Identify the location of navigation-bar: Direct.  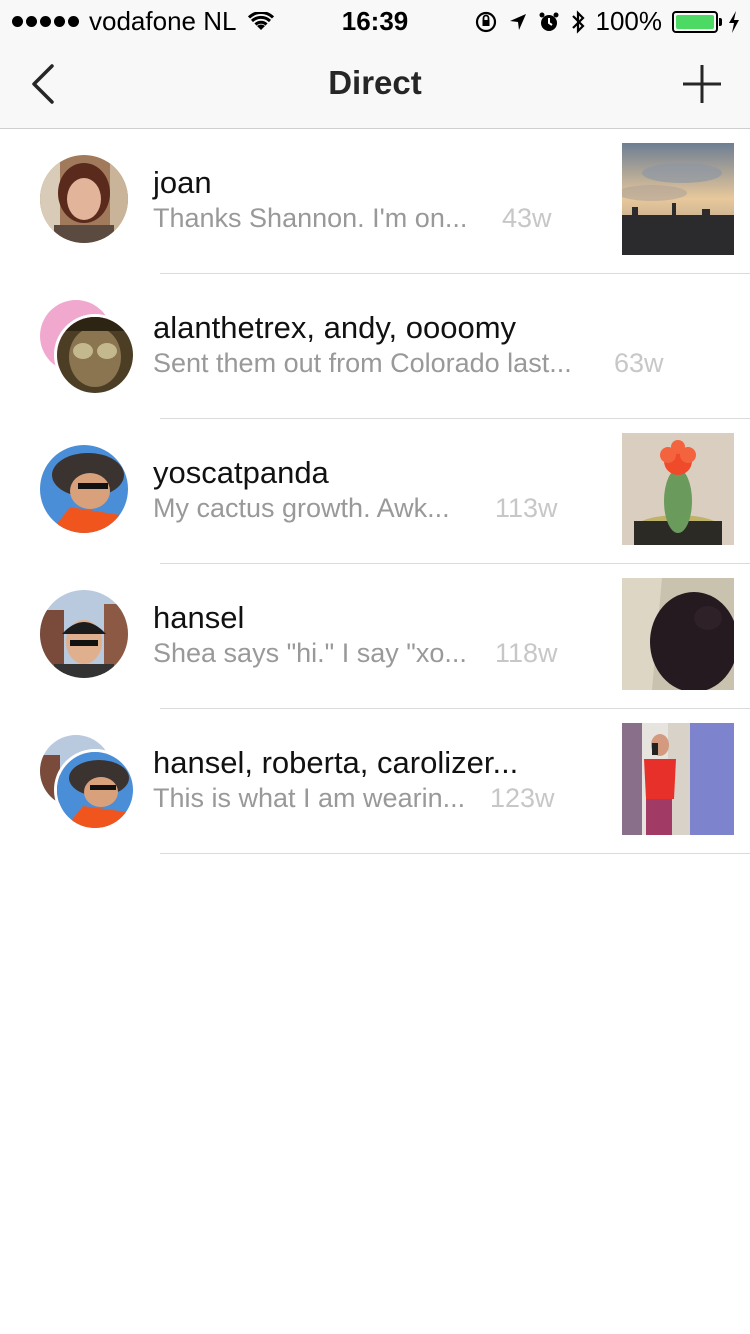
(375, 84).